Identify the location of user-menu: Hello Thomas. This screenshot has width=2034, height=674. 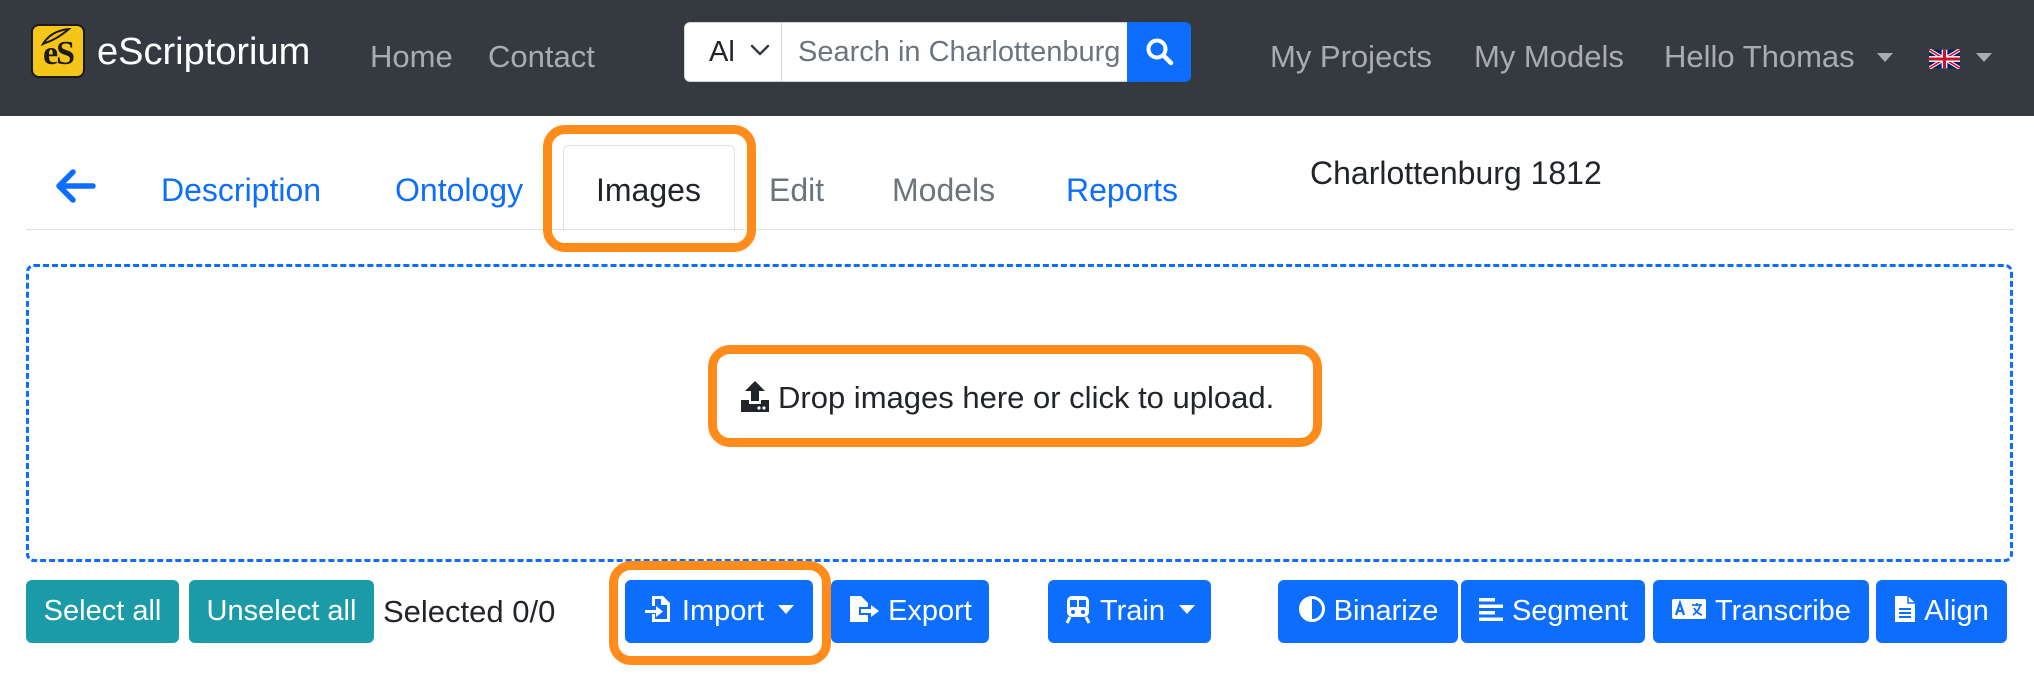
(1779, 57).